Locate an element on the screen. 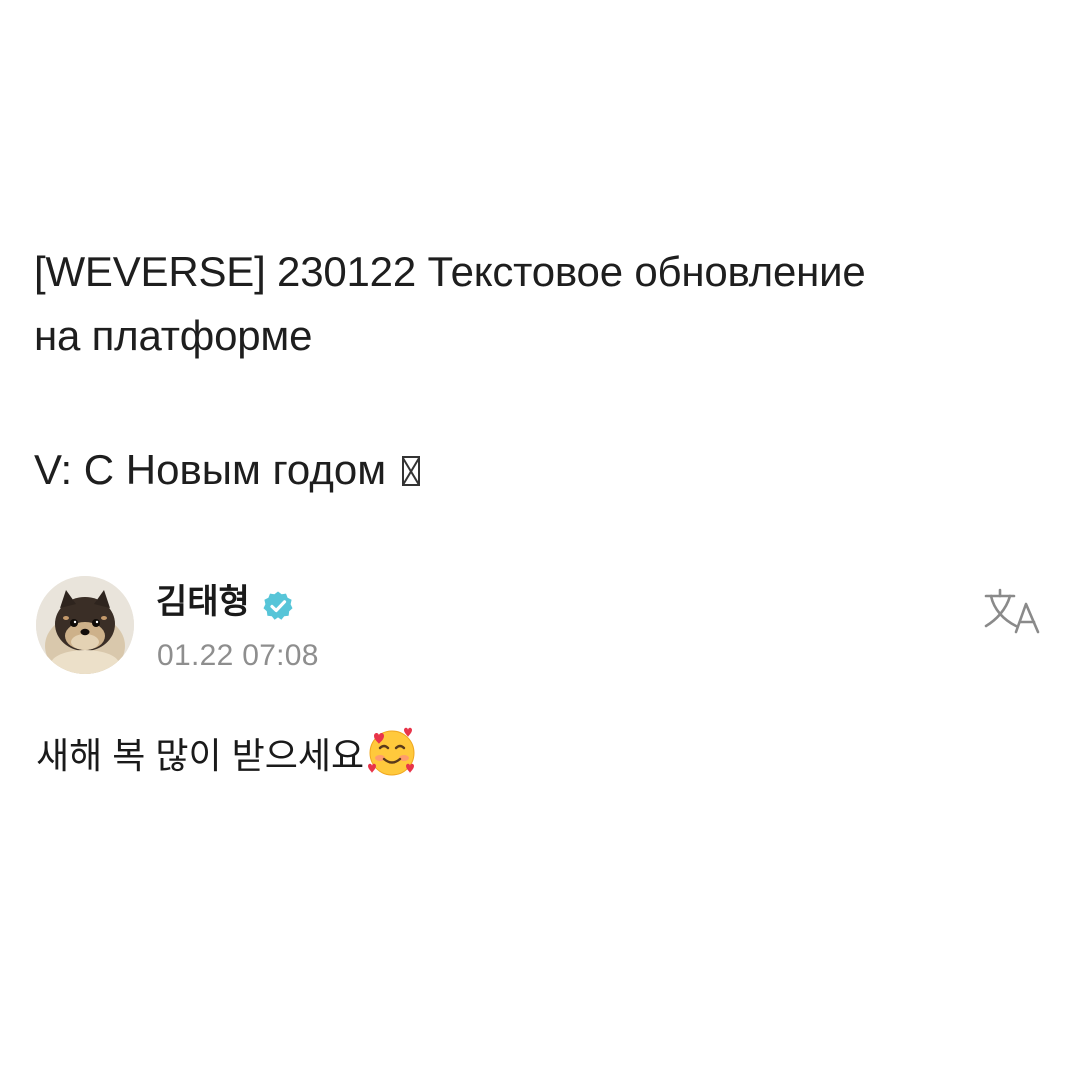  pomeranian-avatar-icon is located at coordinates (85, 625).